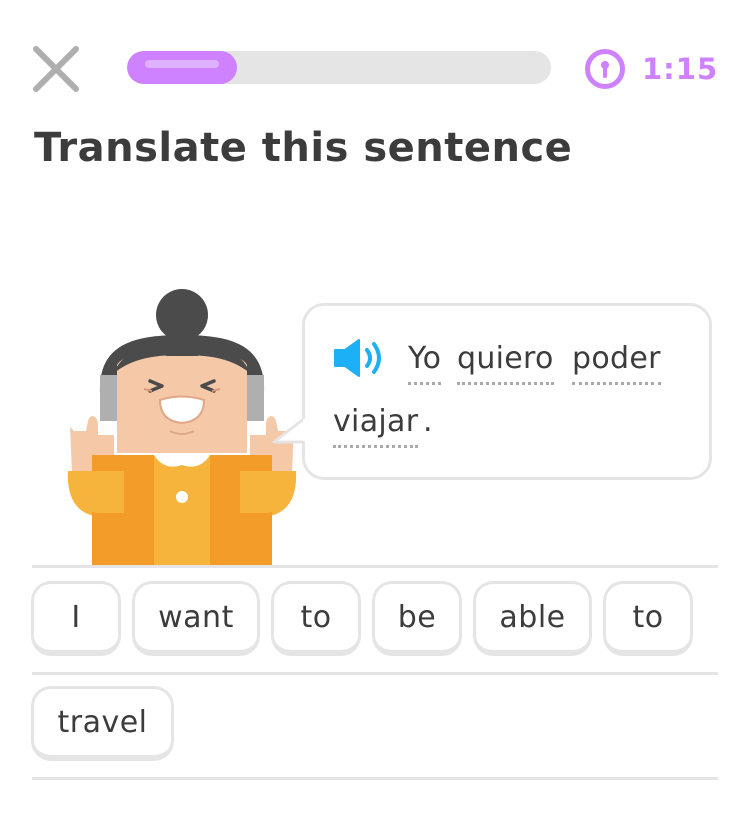 This screenshot has height=837, width=750. Describe the element at coordinates (616, 362) in the screenshot. I see `prompt-word: poder` at that location.